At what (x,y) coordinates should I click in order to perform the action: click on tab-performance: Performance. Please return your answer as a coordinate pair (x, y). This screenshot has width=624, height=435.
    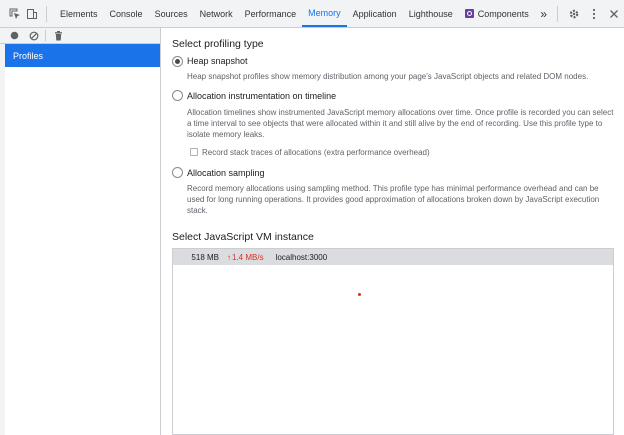
    Looking at the image, I should click on (271, 13).